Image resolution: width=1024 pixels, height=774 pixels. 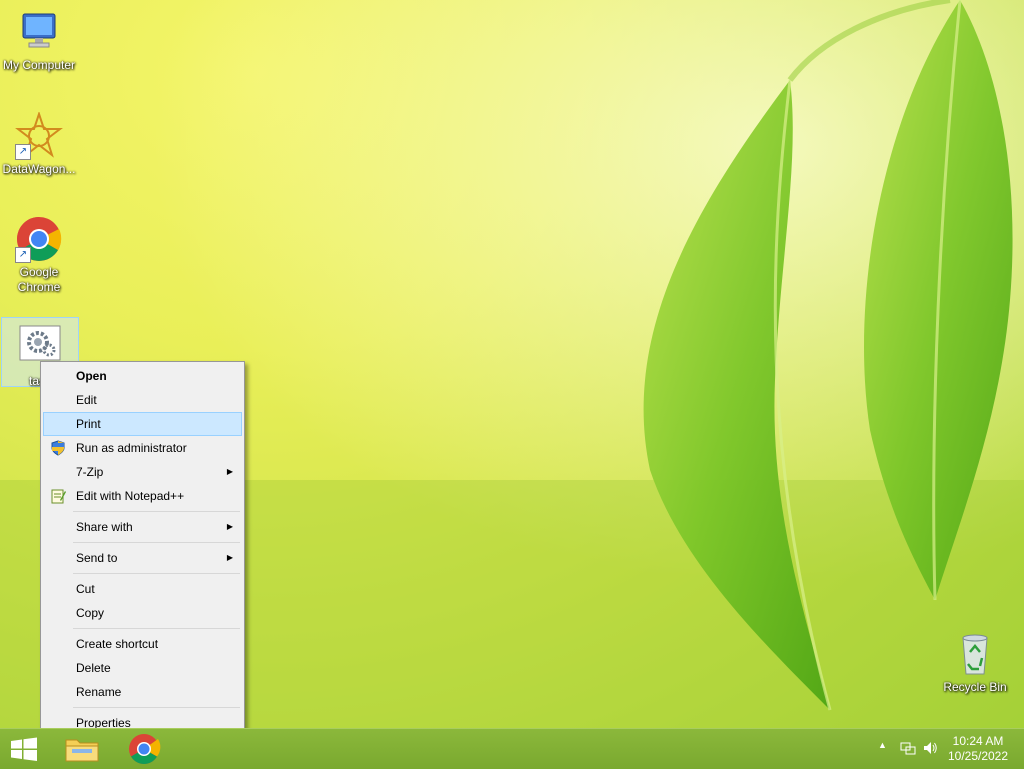 I want to click on start-button, so click(x=24, y=749).